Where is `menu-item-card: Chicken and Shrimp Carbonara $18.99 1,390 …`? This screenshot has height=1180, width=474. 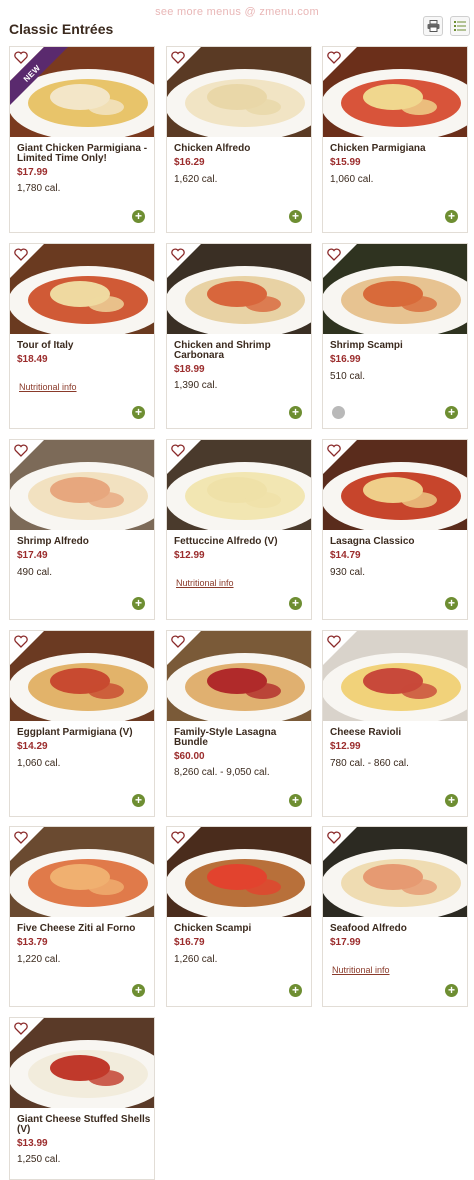 menu-item-card: Chicken and Shrimp Carbonara $18.99 1,390 … is located at coordinates (239, 336).